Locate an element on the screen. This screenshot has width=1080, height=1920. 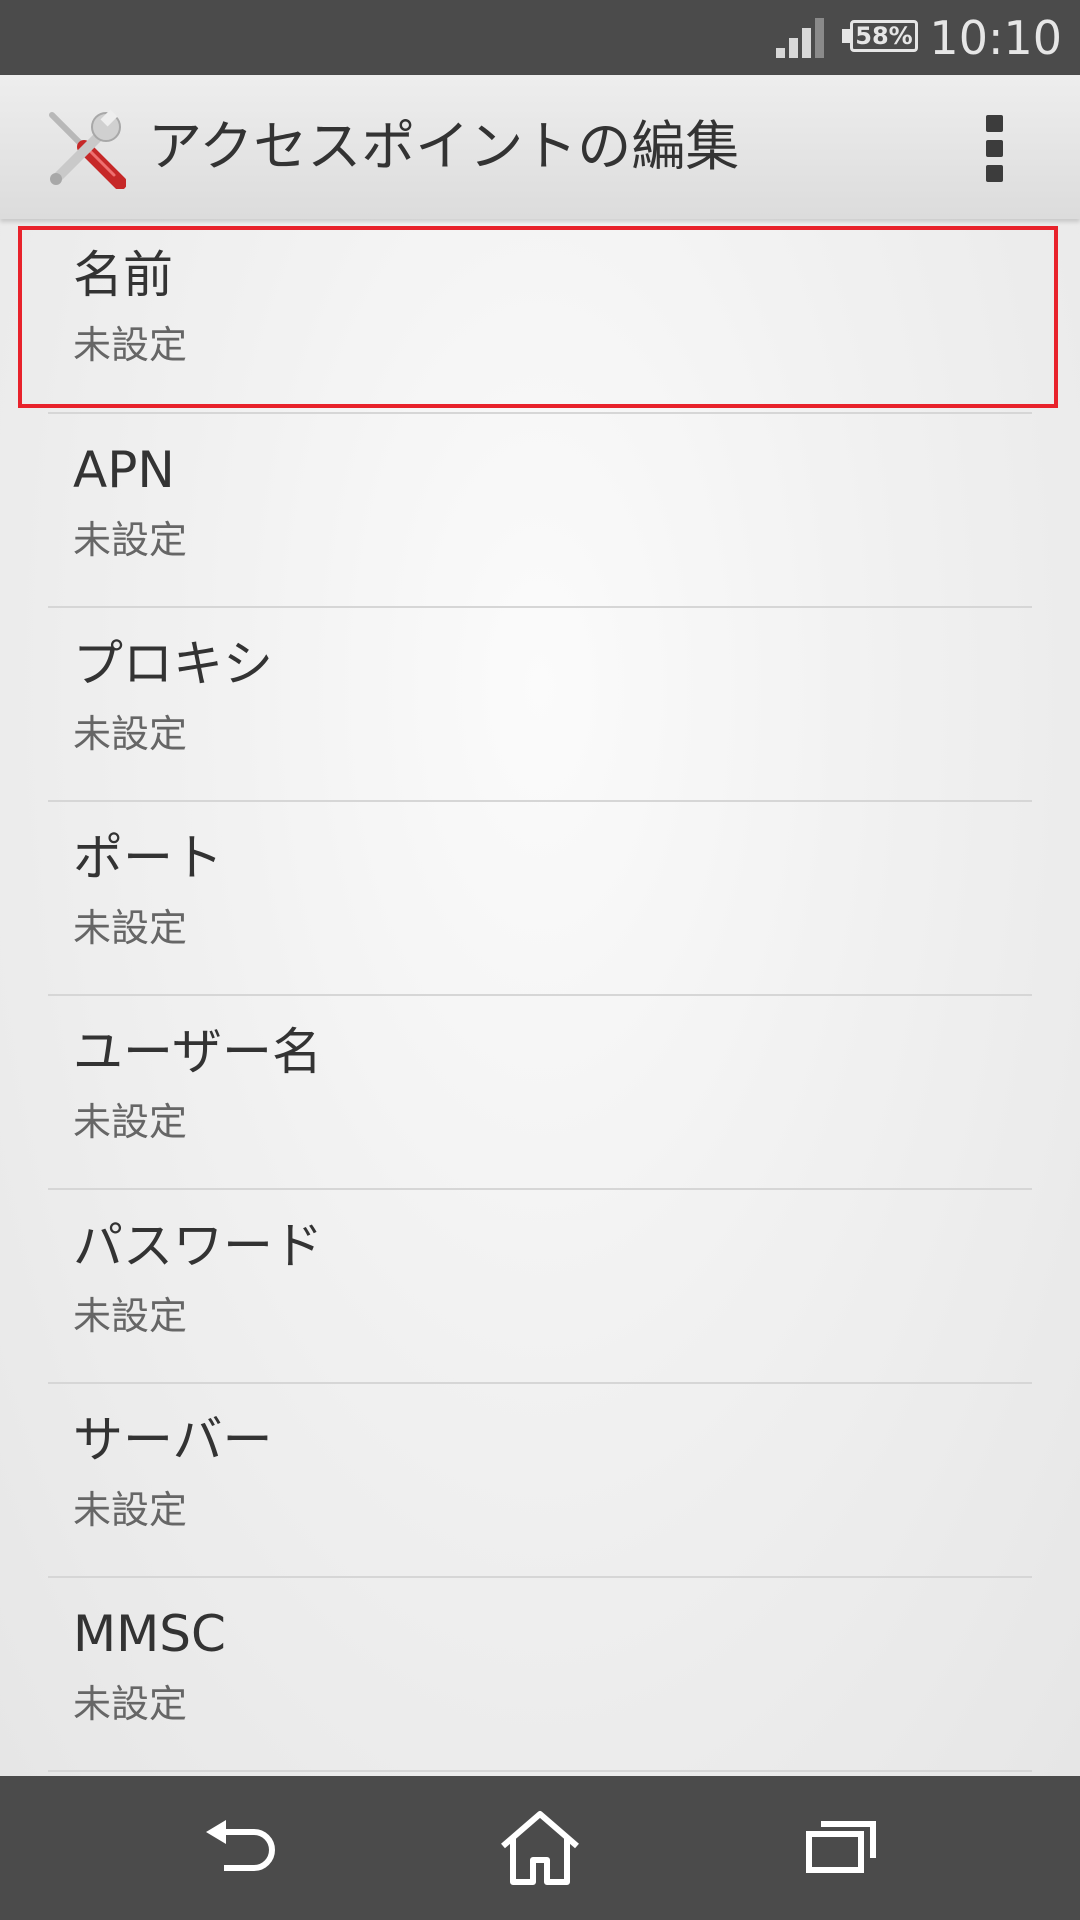
list-item-name: 名前 未設定 is located at coordinates (540, 315).